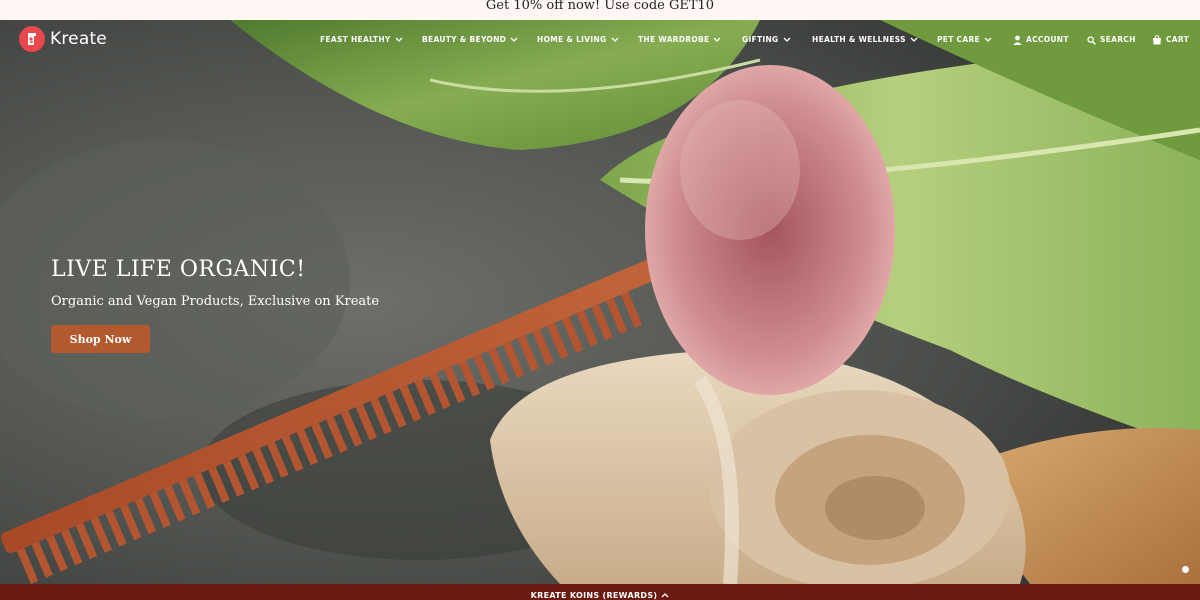  Describe the element at coordinates (1091, 40) in the screenshot. I see `search-icon` at that location.